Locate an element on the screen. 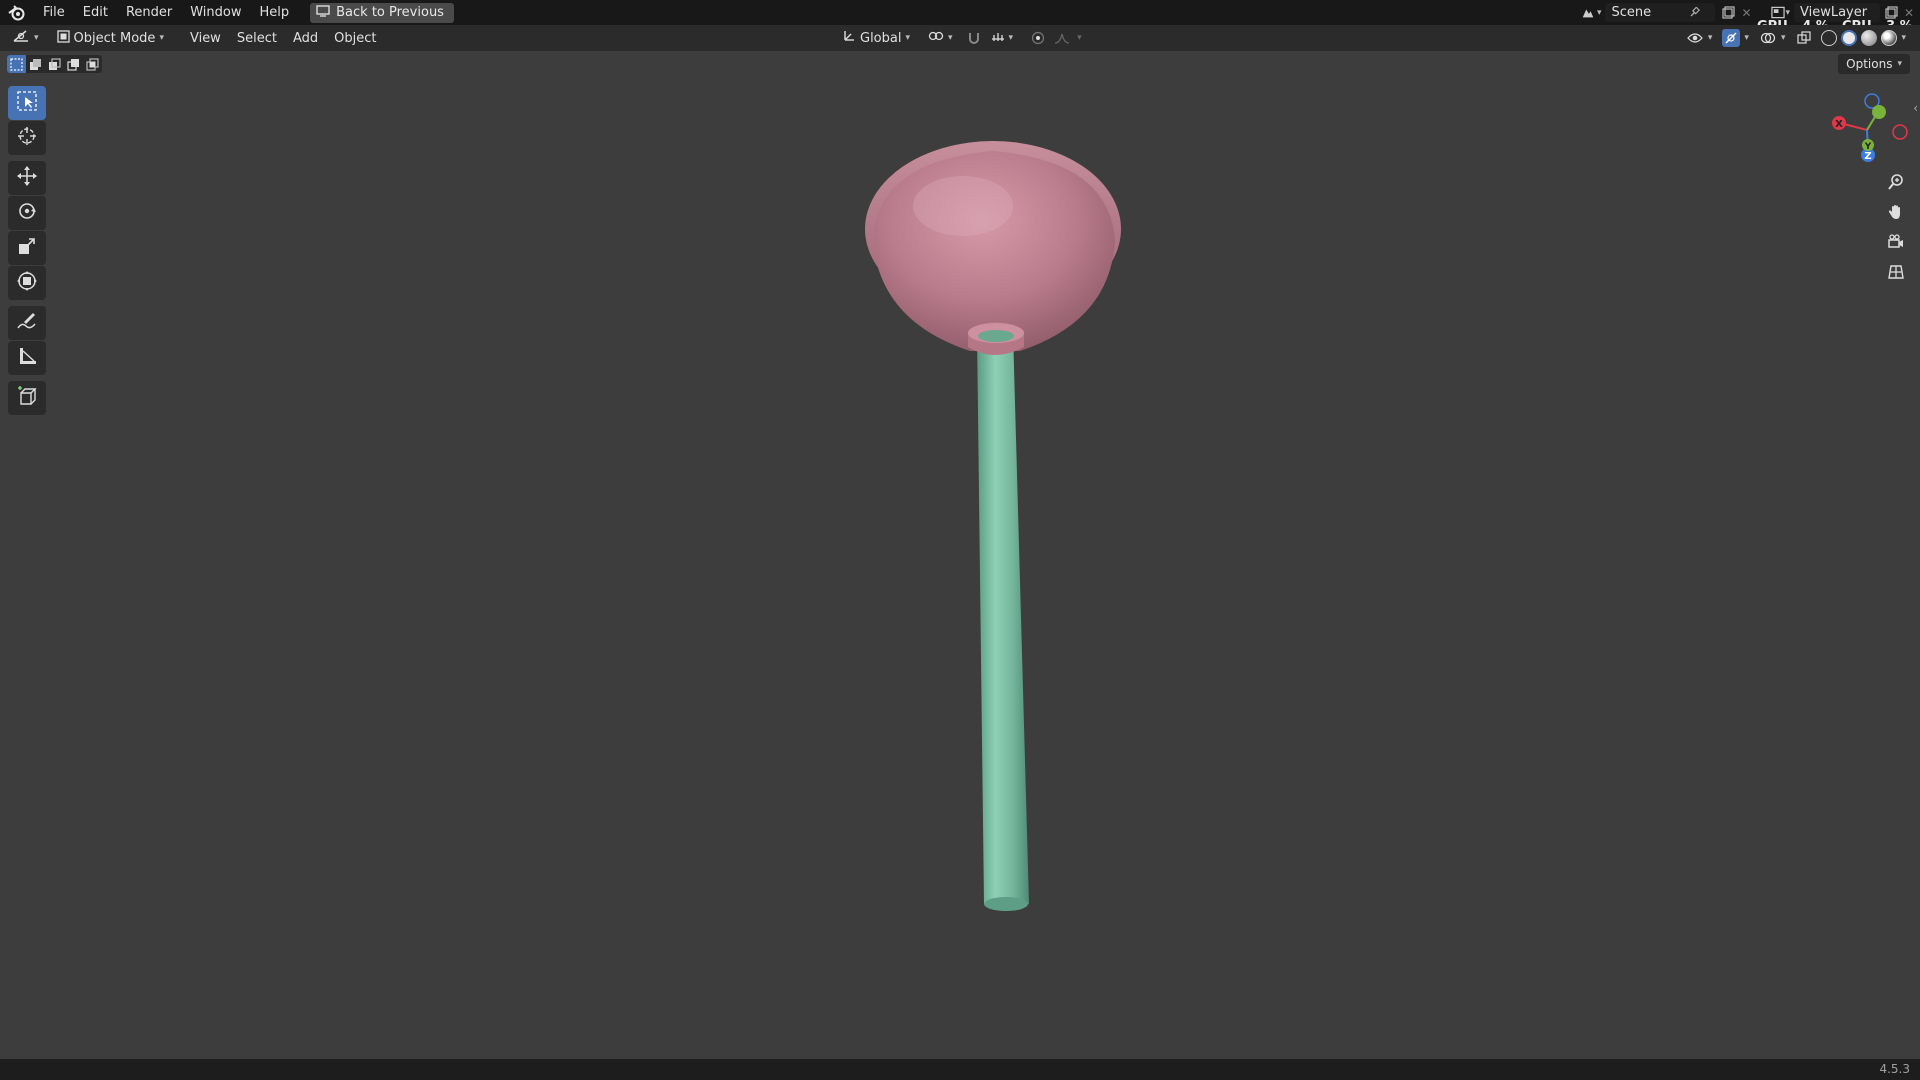 This screenshot has height=1080, width=1920. transform-tools: Global ▾ ▾ ▾ ▾ is located at coordinates (959, 38).